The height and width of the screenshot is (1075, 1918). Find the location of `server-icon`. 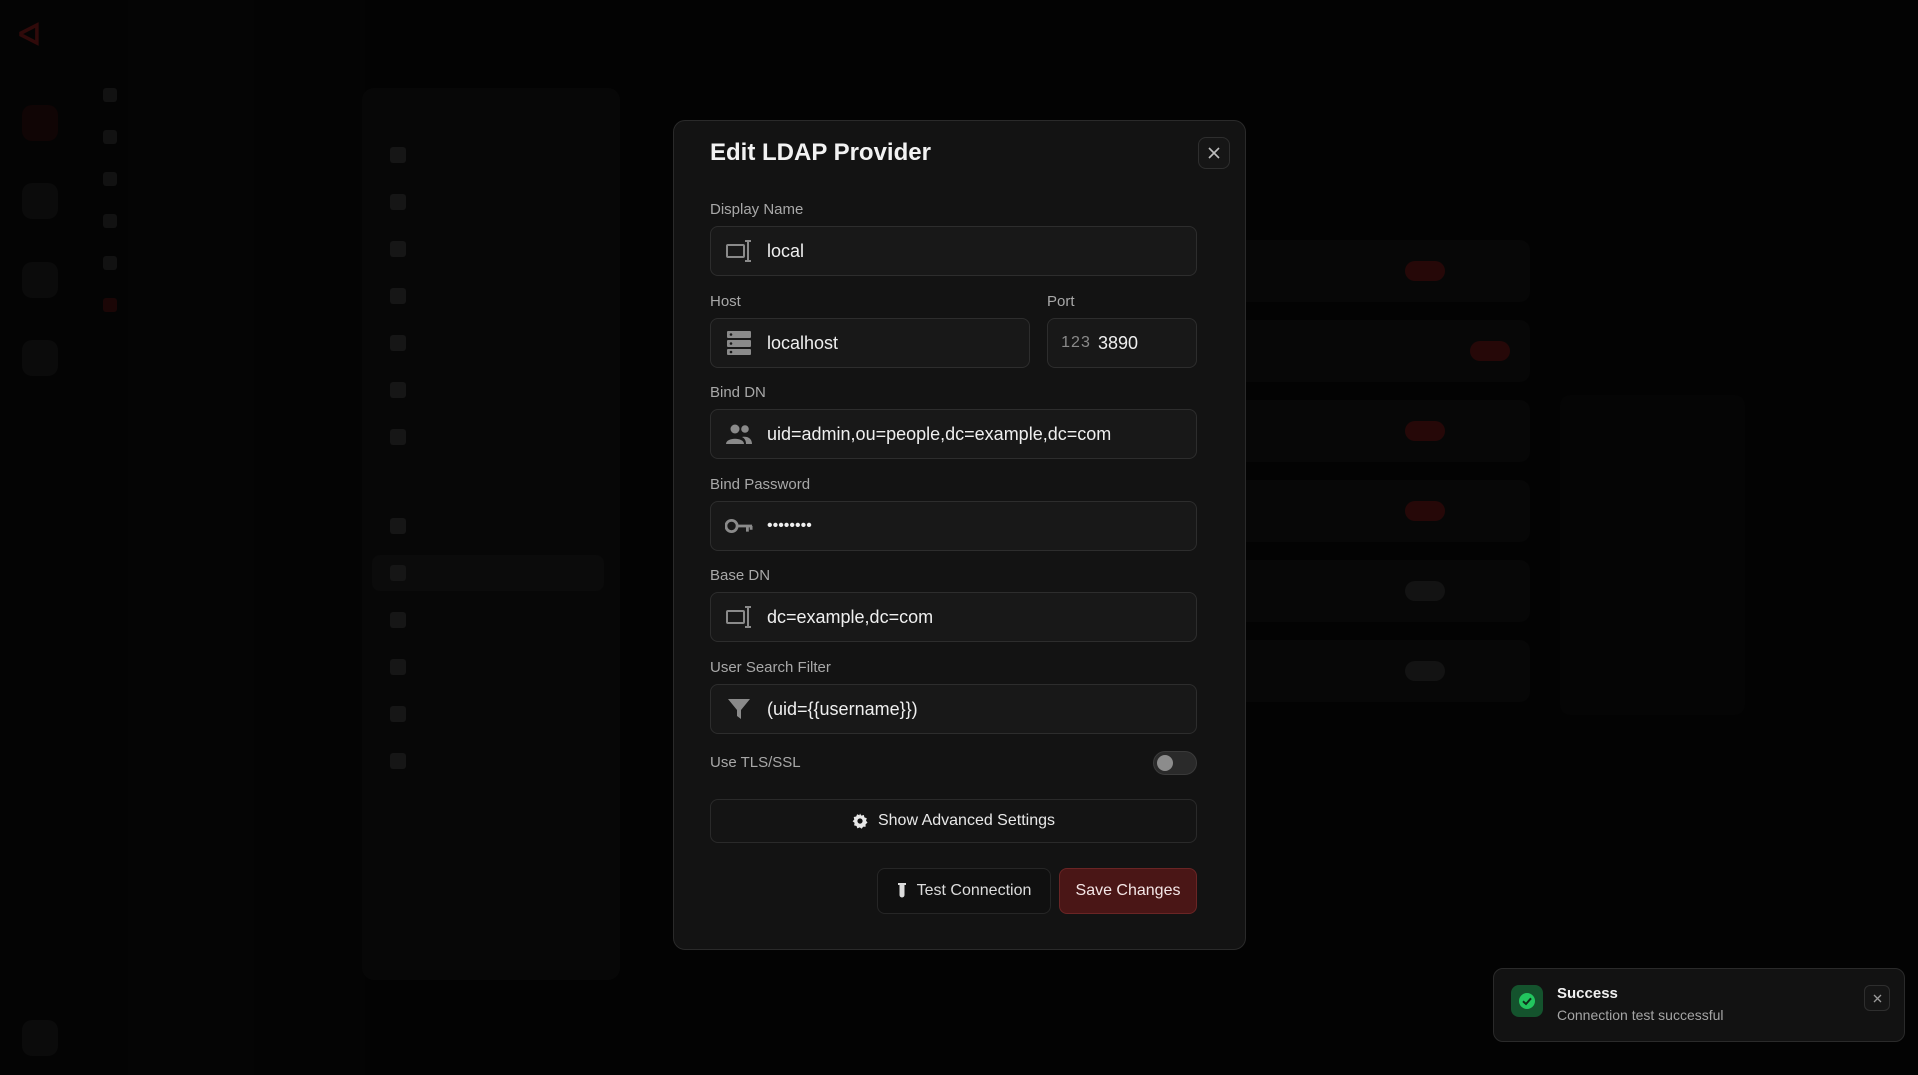

server-icon is located at coordinates (739, 343).